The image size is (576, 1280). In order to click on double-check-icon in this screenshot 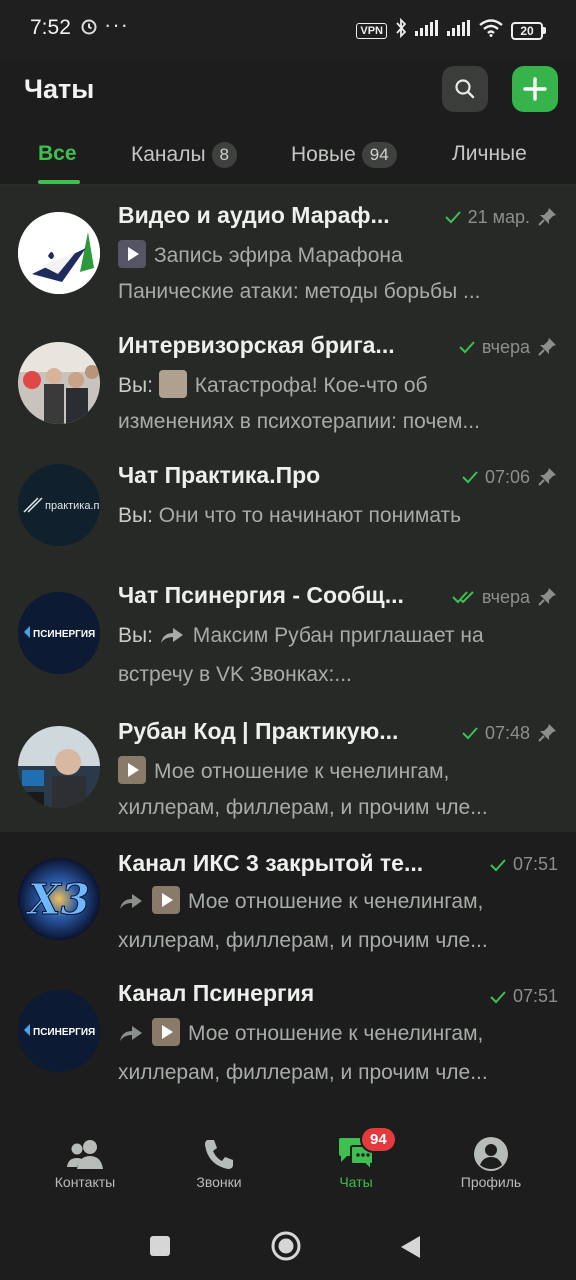, I will do `click(463, 597)`.